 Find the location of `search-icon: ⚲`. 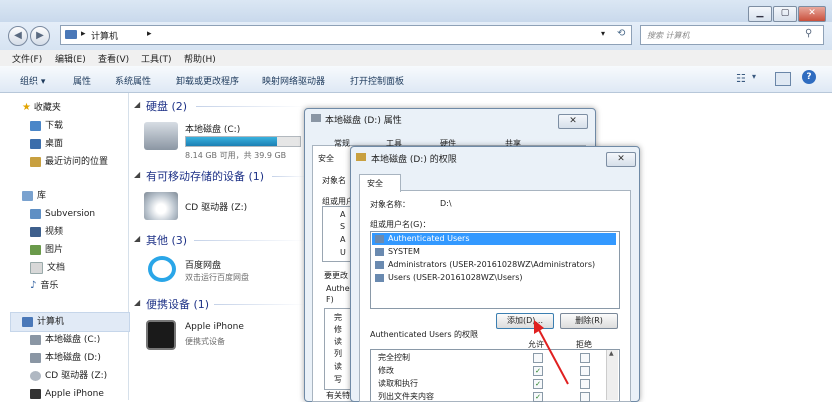

search-icon: ⚲ is located at coordinates (808, 33).